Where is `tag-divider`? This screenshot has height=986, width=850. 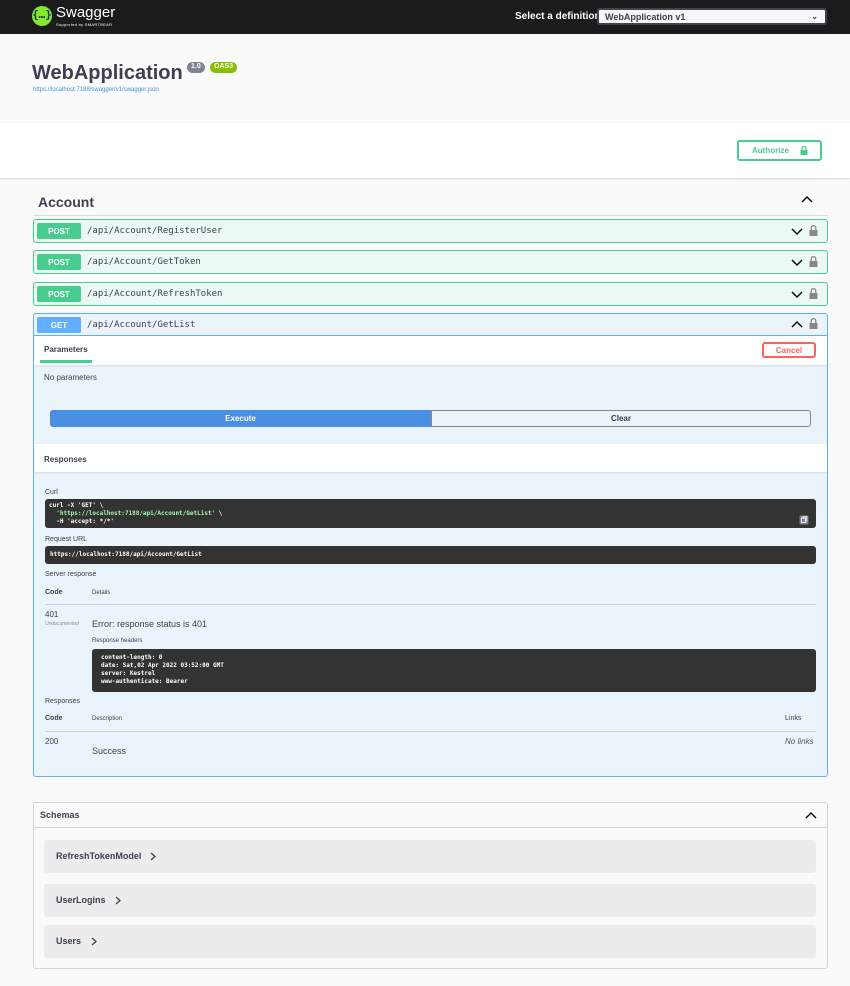
tag-divider is located at coordinates (430, 215).